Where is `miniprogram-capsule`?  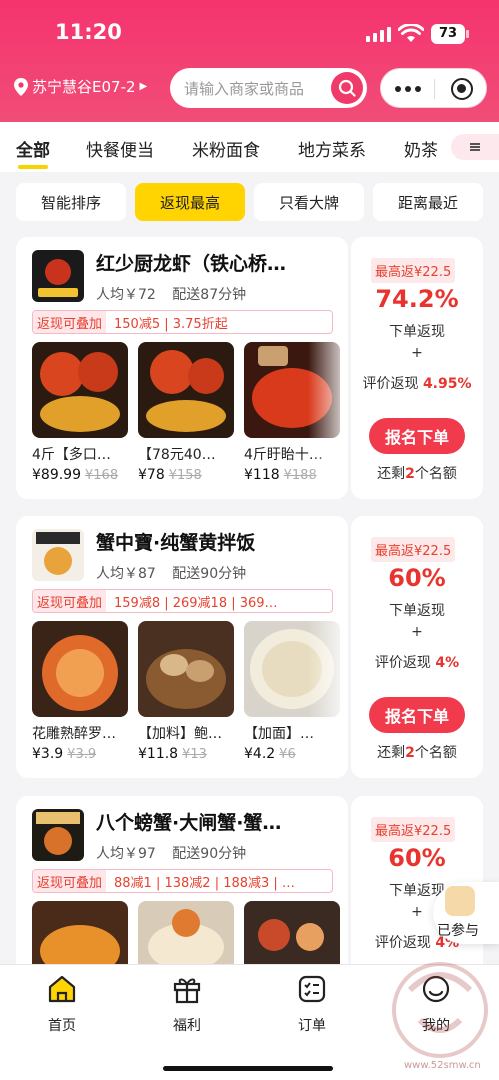
miniprogram-capsule is located at coordinates (433, 88).